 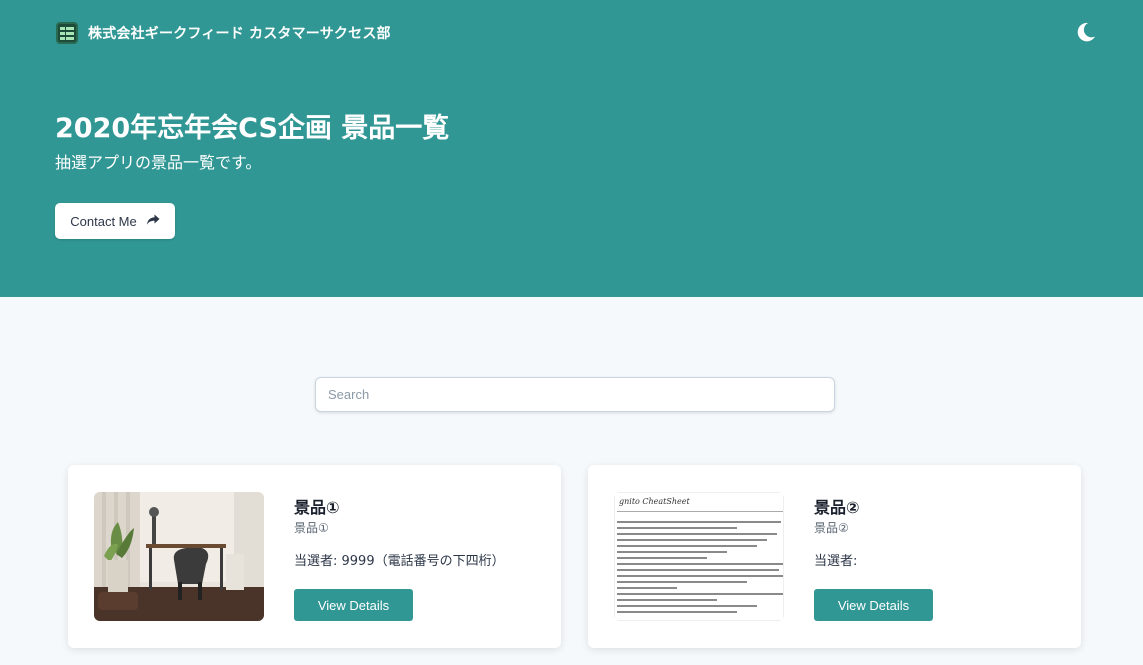 What do you see at coordinates (831, 528) in the screenshot?
I see `prize-description: 景品②` at bounding box center [831, 528].